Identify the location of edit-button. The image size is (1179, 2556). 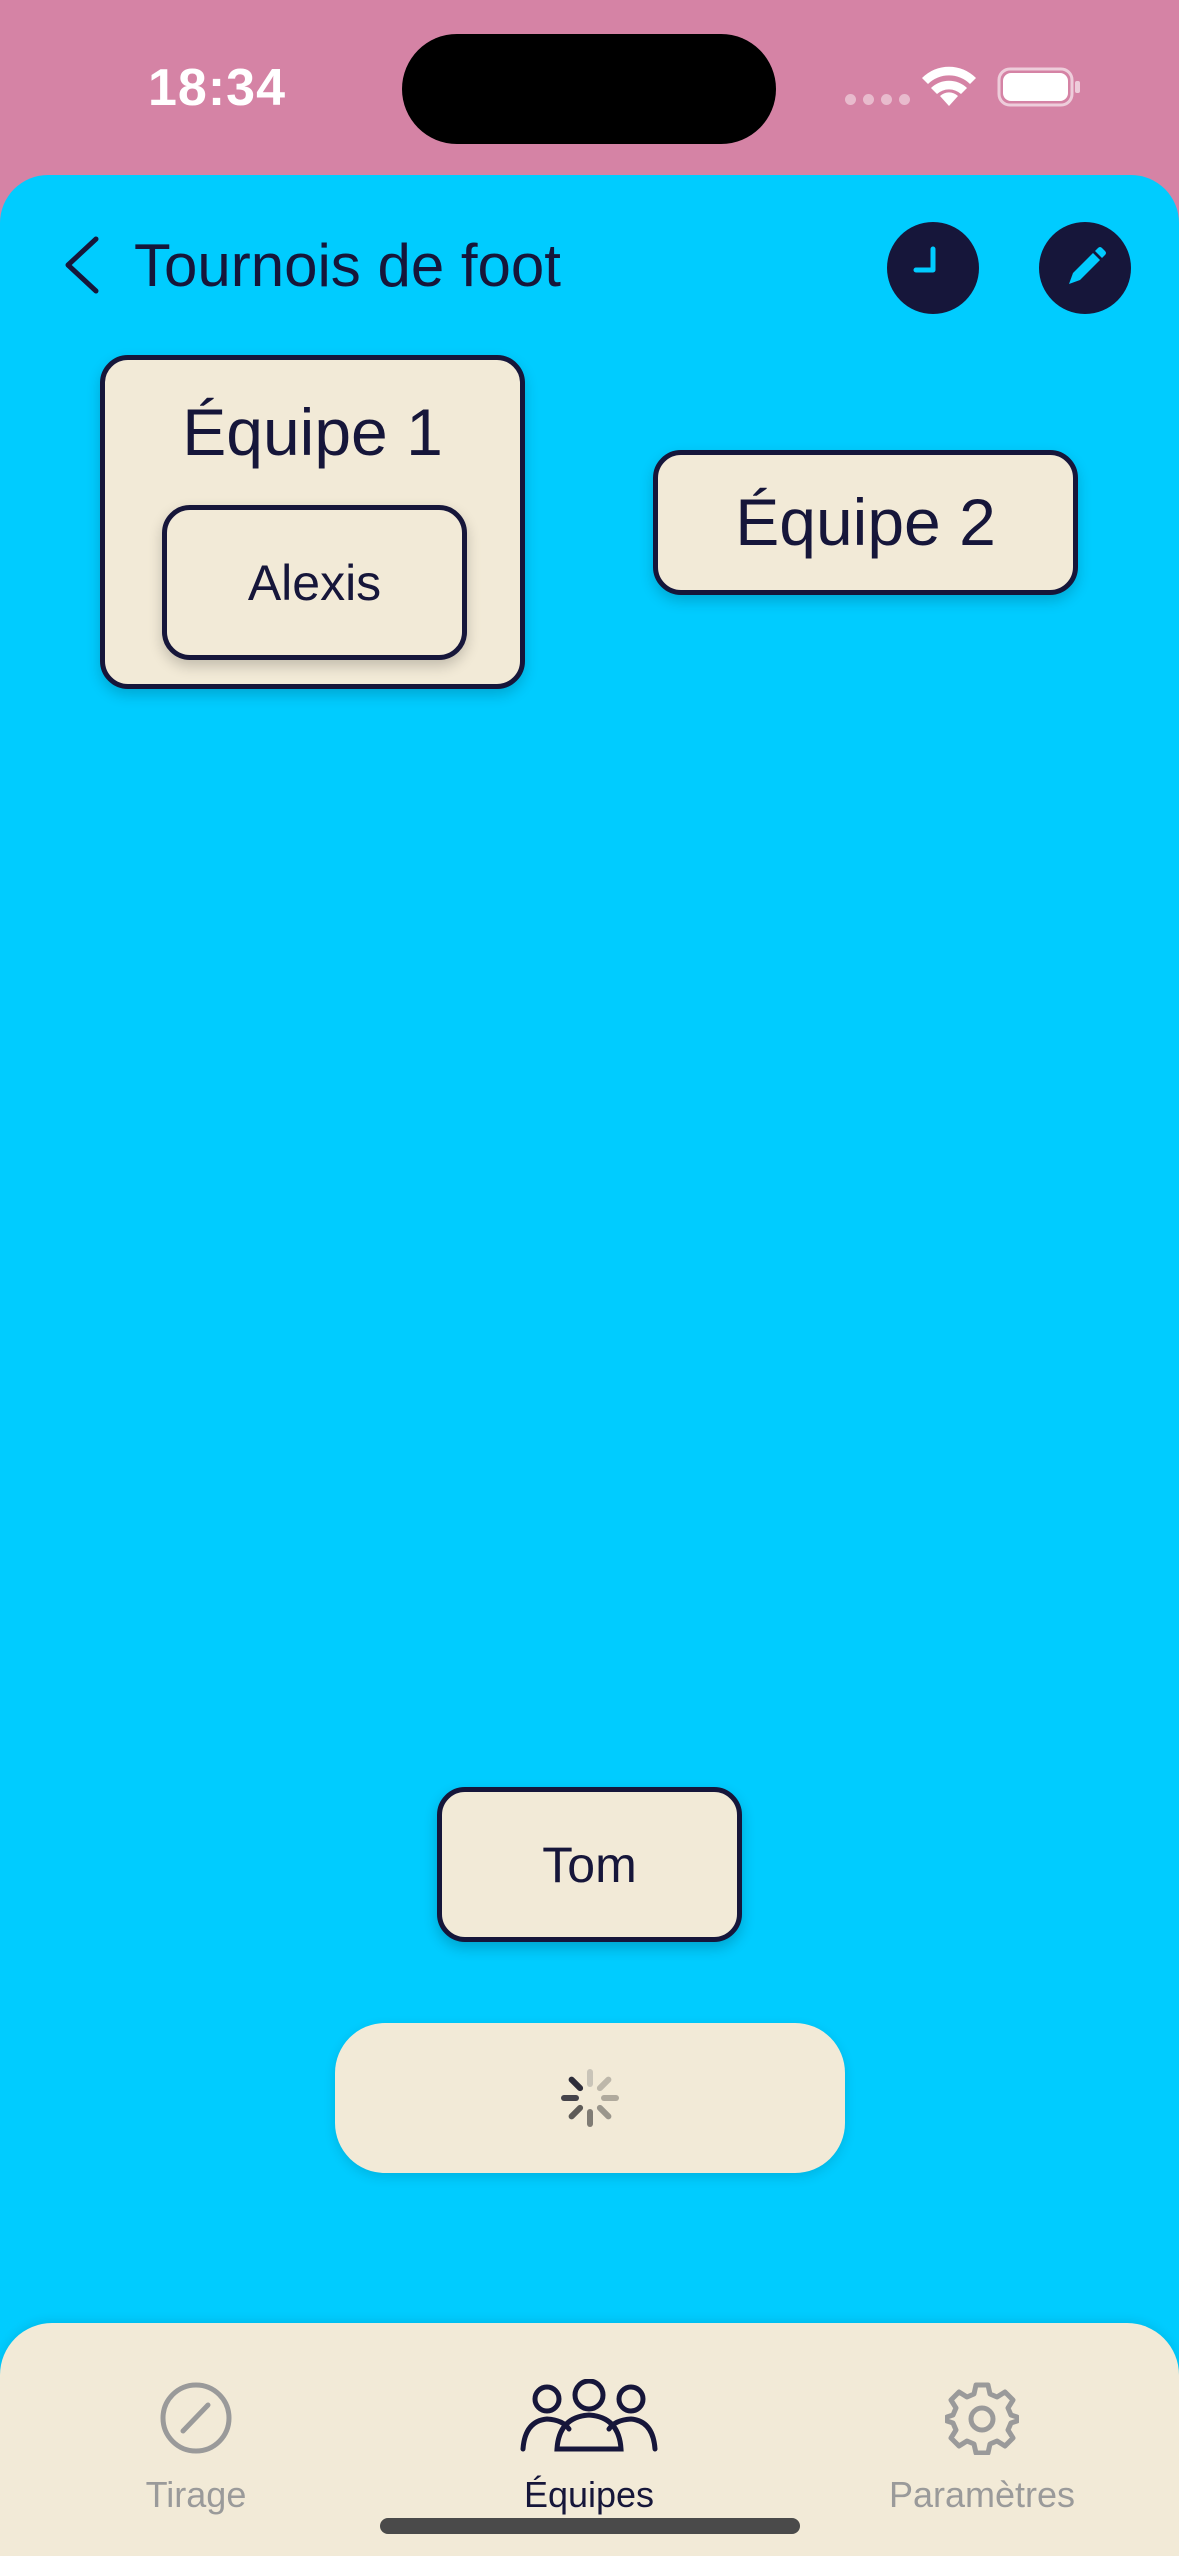
(1085, 268).